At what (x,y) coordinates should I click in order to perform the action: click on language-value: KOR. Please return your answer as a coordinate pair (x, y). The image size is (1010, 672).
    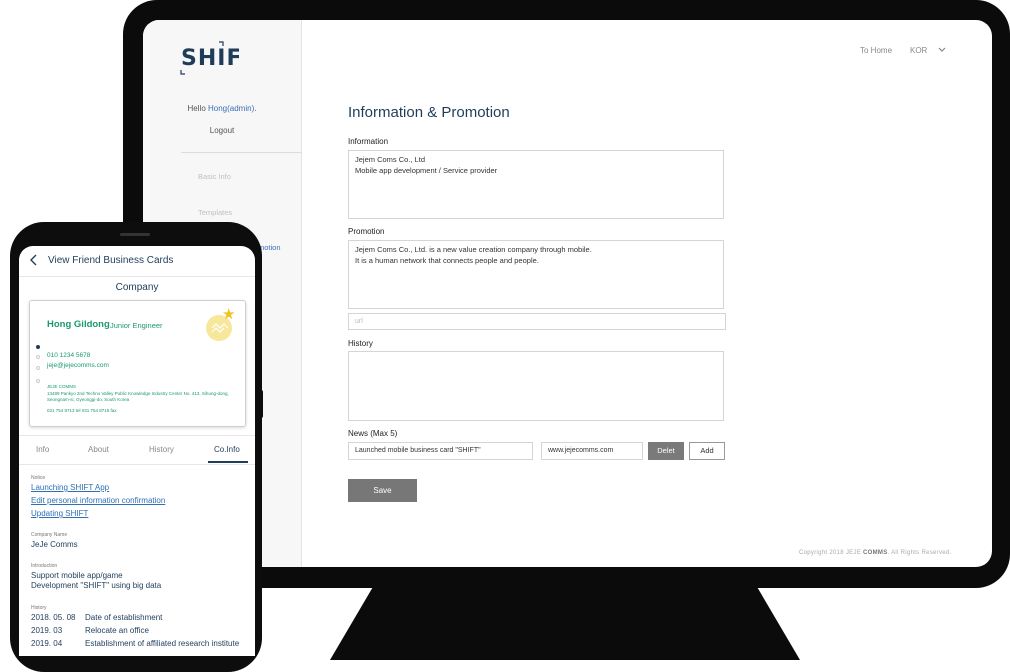
    Looking at the image, I should click on (919, 50).